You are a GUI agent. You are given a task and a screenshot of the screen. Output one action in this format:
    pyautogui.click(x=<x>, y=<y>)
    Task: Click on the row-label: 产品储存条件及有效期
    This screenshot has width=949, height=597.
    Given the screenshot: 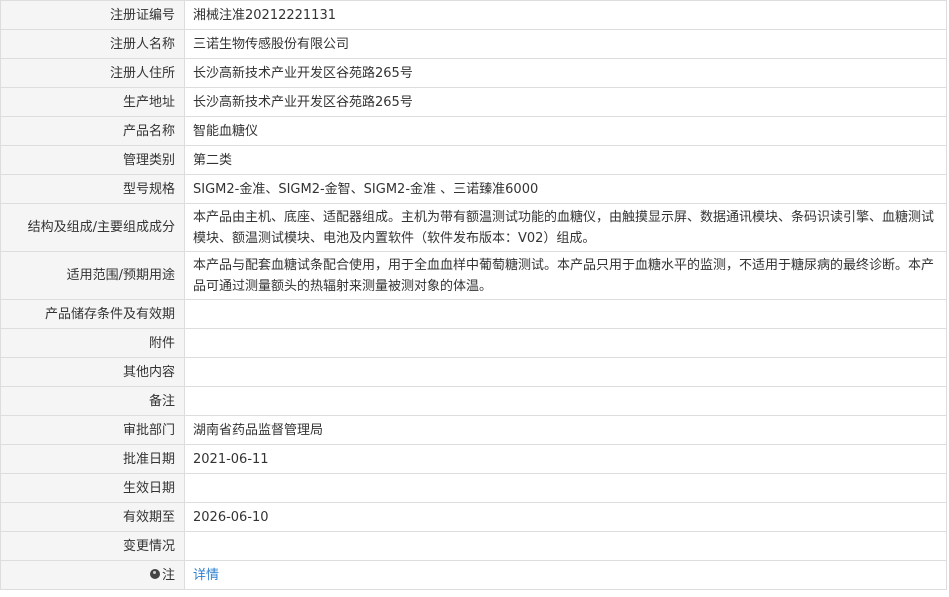 What is the action you would take?
    pyautogui.click(x=92, y=314)
    